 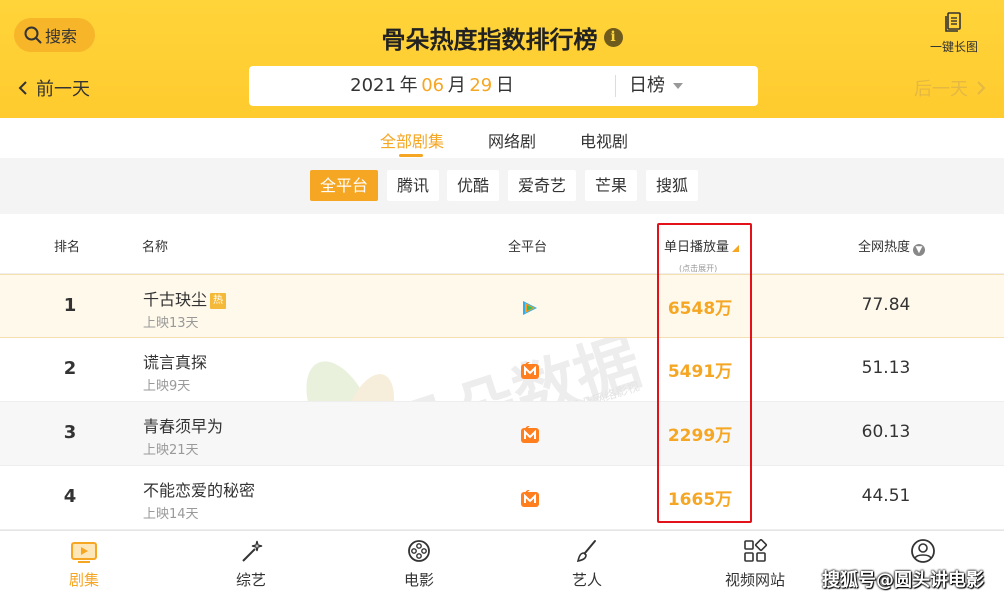 I want to click on daily-plays-value: 6548万, so click(x=700, y=309).